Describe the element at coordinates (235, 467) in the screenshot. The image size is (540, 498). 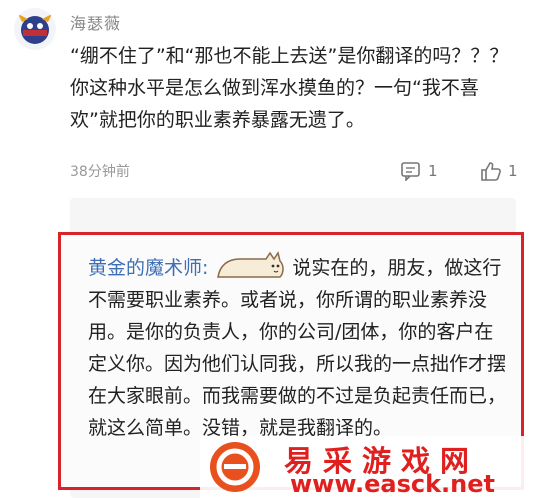
I see `site-logo-icon` at that location.